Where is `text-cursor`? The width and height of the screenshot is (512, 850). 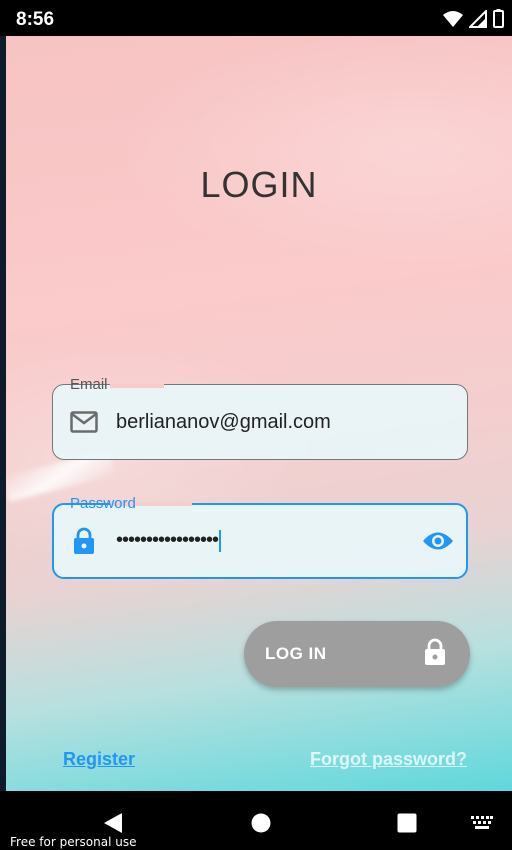 text-cursor is located at coordinates (220, 540).